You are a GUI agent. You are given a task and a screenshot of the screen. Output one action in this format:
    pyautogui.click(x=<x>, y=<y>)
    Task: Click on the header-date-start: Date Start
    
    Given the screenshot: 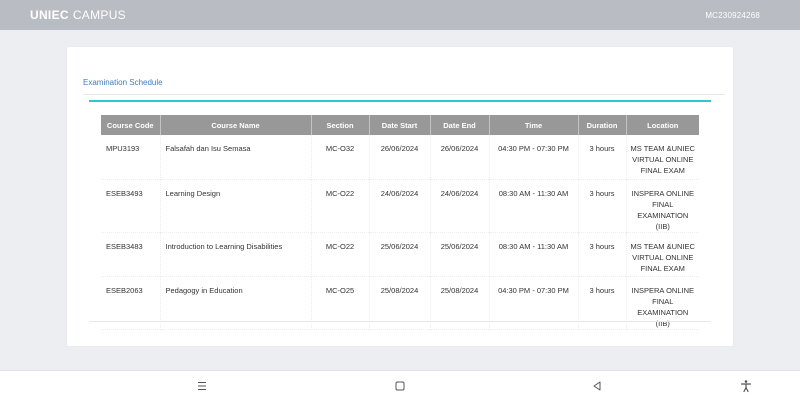 What is the action you would take?
    pyautogui.click(x=400, y=125)
    